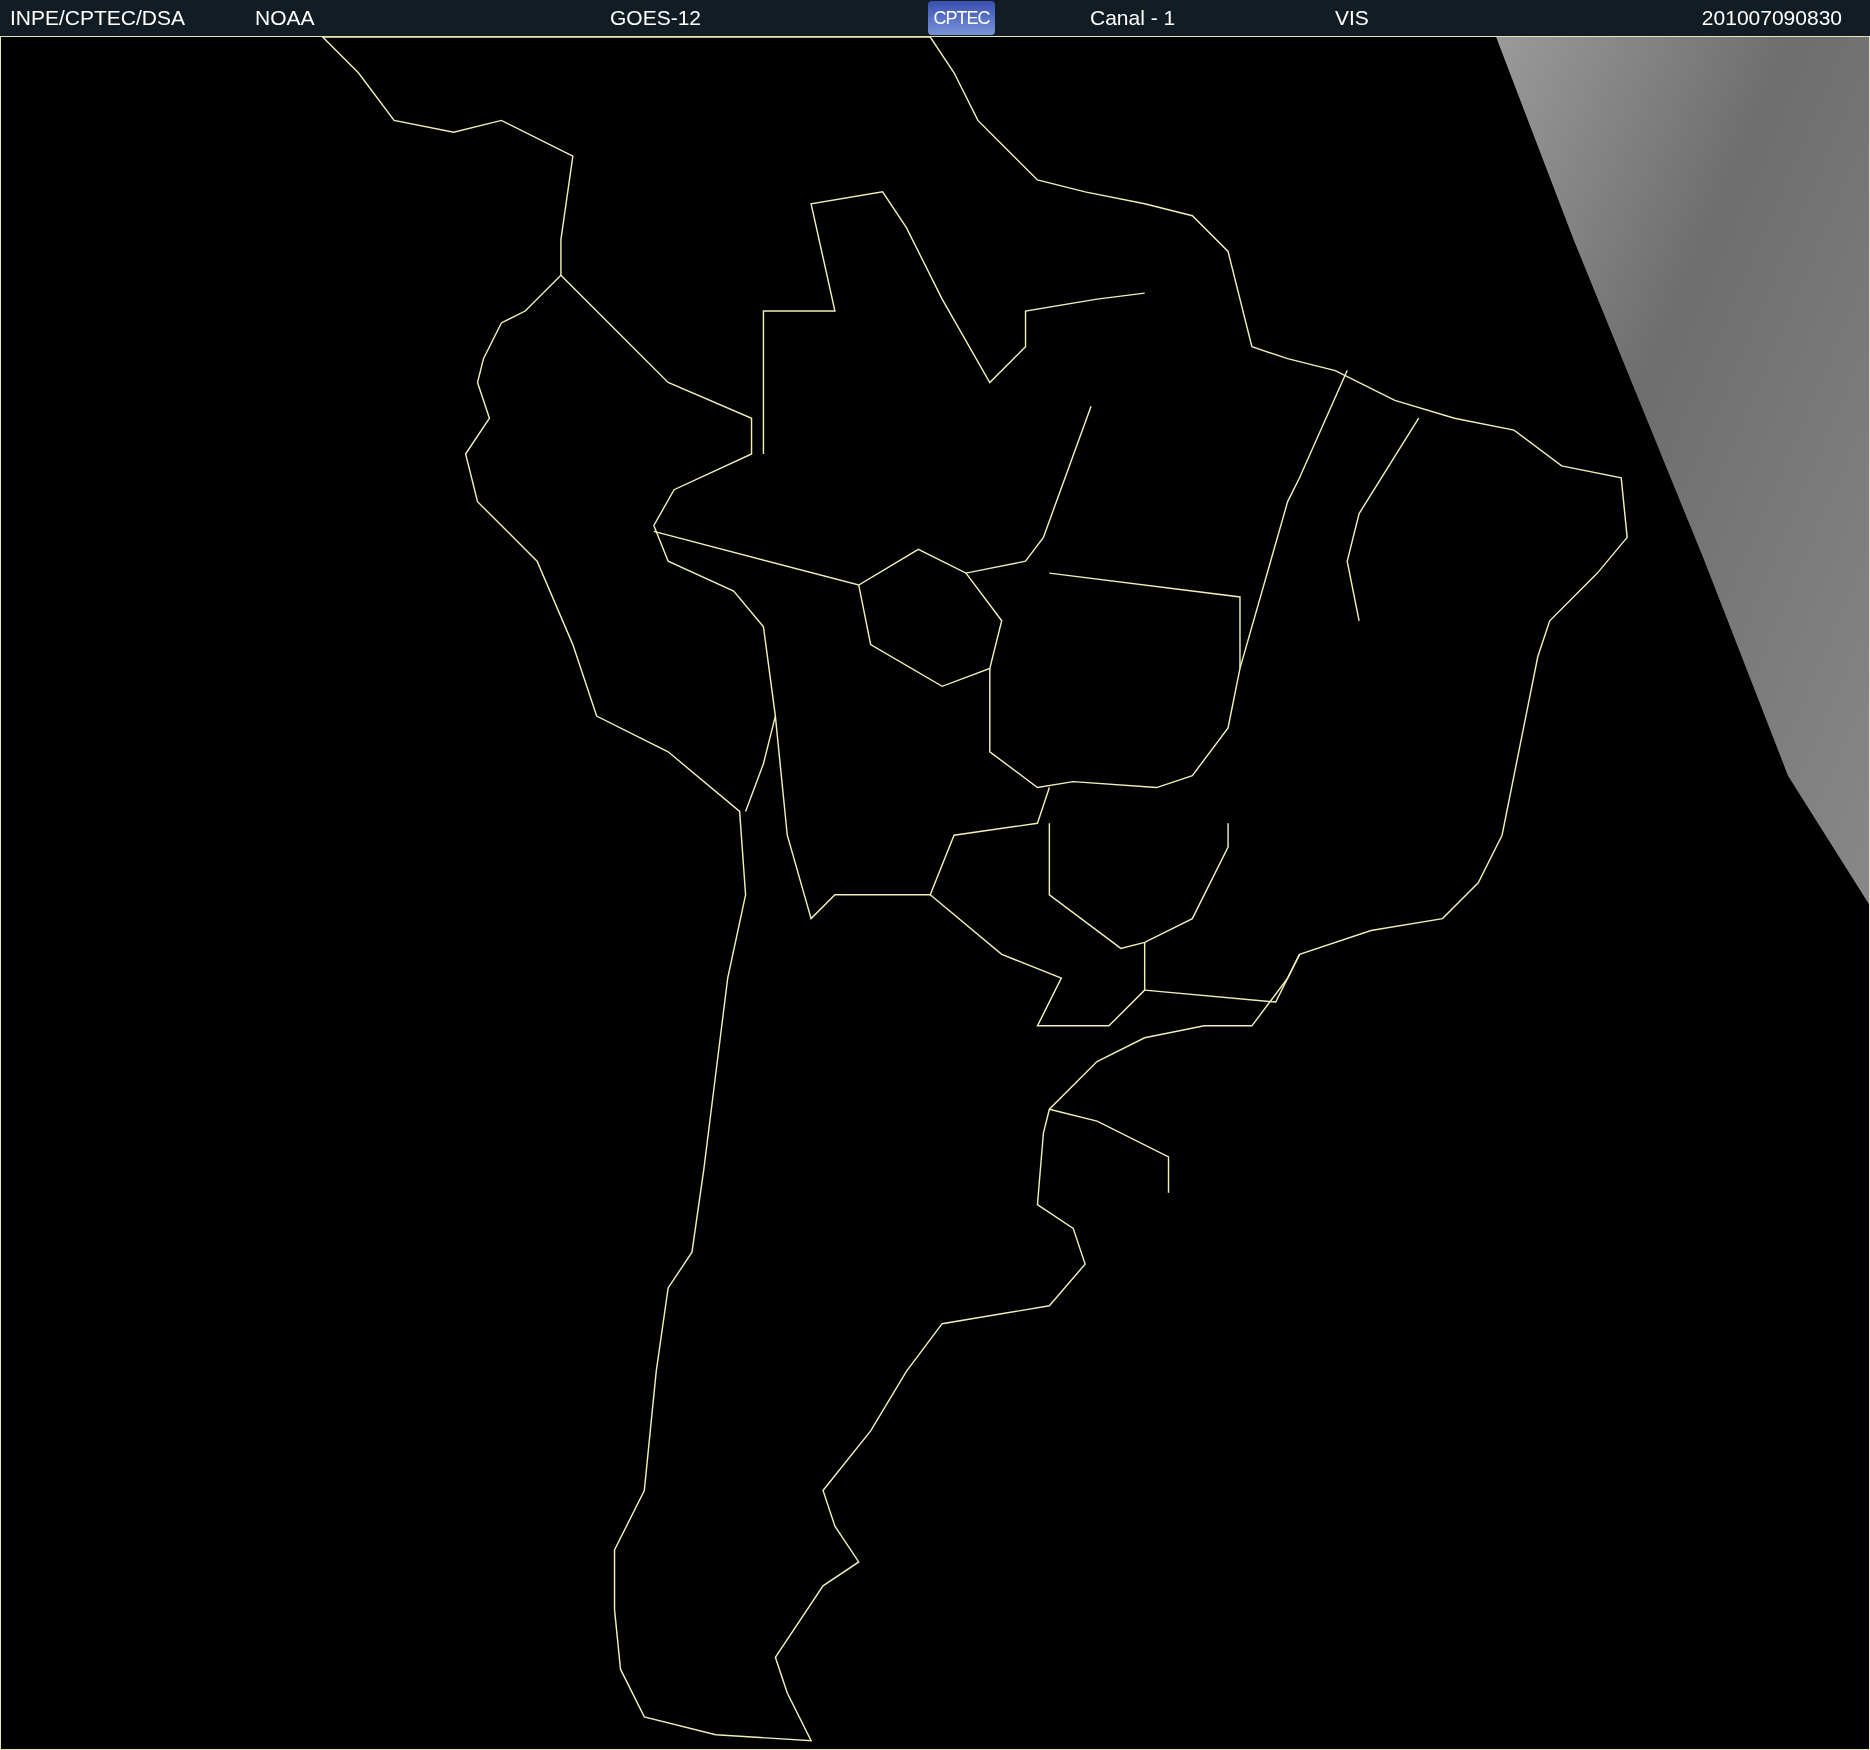 This screenshot has height=1750, width=1870. I want to click on header-label: GOES-12, so click(656, 18).